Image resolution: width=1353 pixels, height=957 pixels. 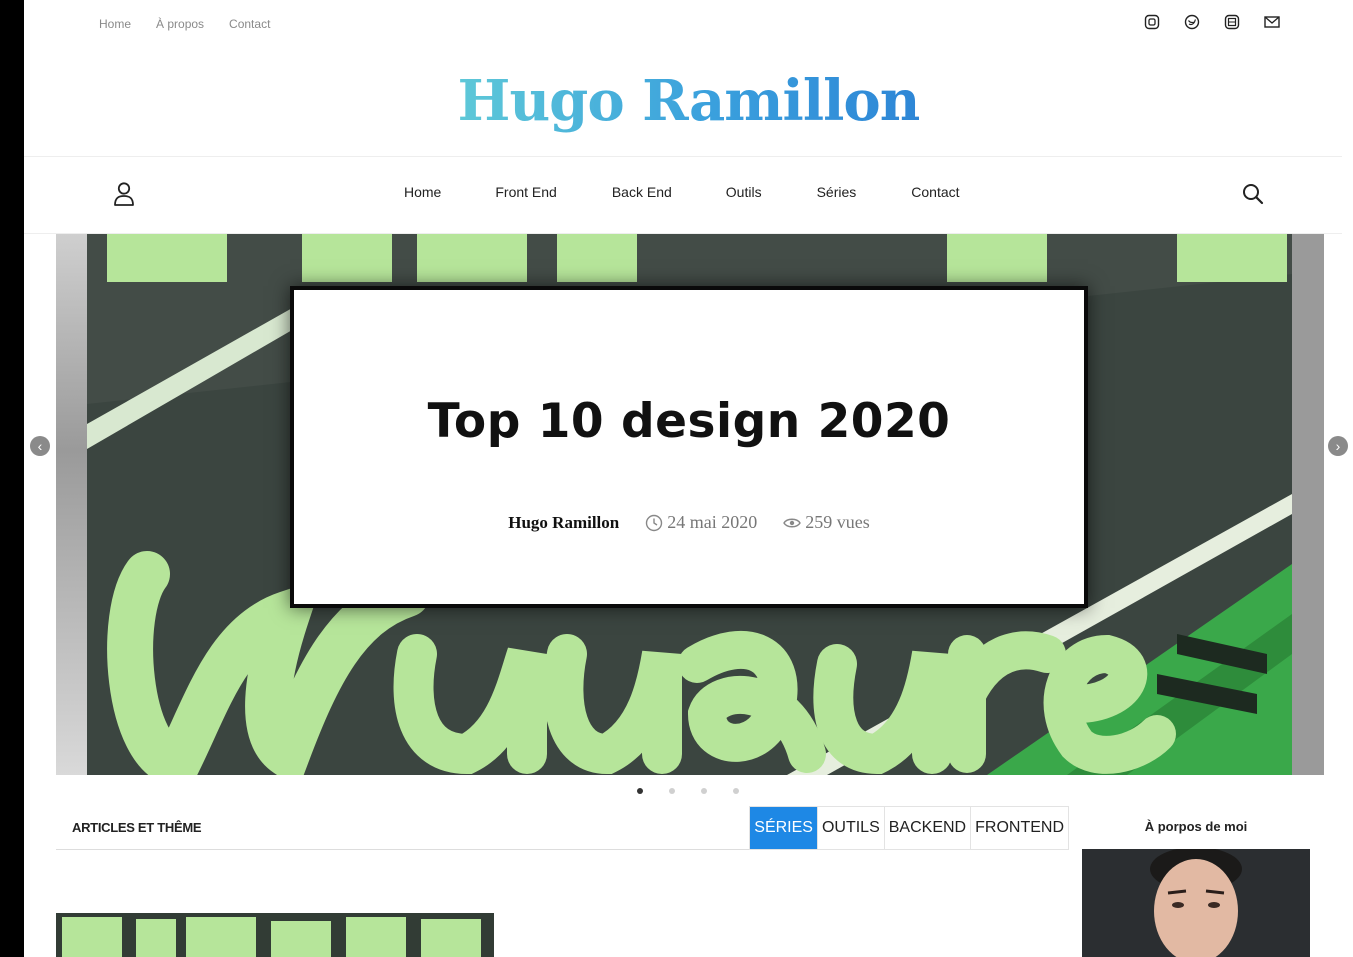 What do you see at coordinates (783, 828) in the screenshot?
I see `tab-series: SÉRIES` at bounding box center [783, 828].